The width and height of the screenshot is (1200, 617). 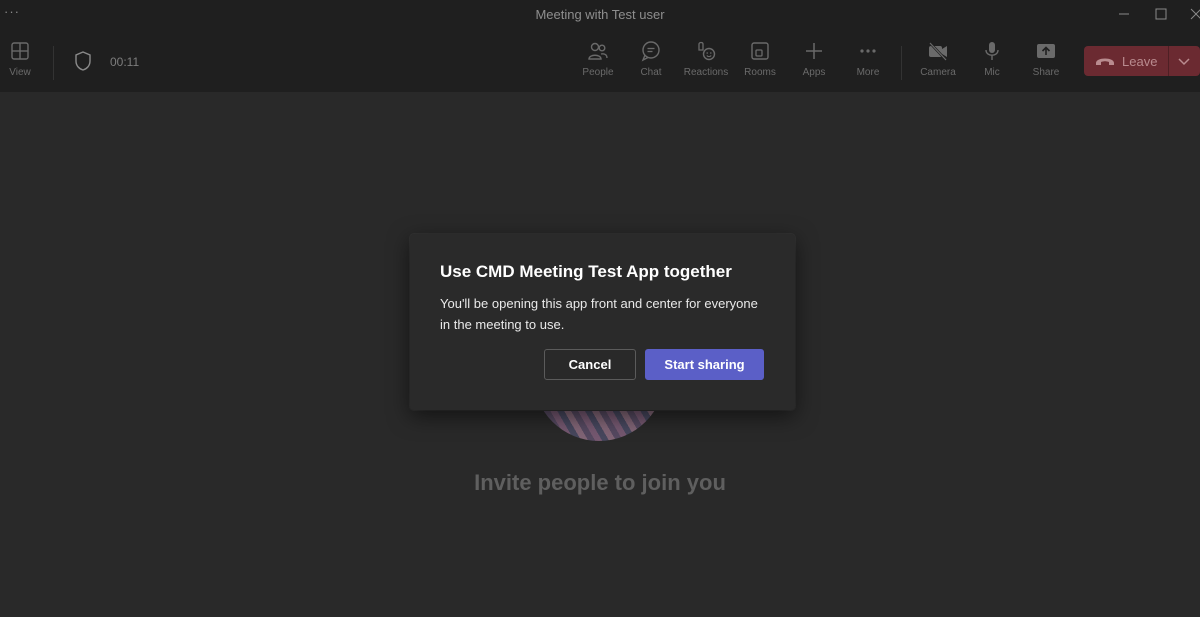 What do you see at coordinates (1184, 61) in the screenshot?
I see `chevron-down-icon` at bounding box center [1184, 61].